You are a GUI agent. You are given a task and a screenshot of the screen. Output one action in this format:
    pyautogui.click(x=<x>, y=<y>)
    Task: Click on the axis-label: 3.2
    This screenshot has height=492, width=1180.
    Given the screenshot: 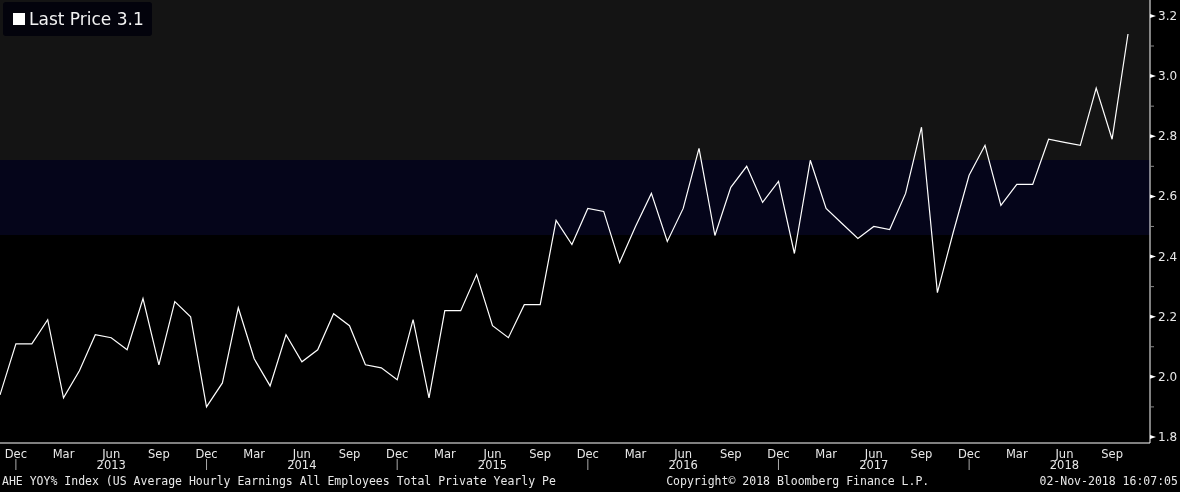 What is the action you would take?
    pyautogui.click(x=1168, y=15)
    